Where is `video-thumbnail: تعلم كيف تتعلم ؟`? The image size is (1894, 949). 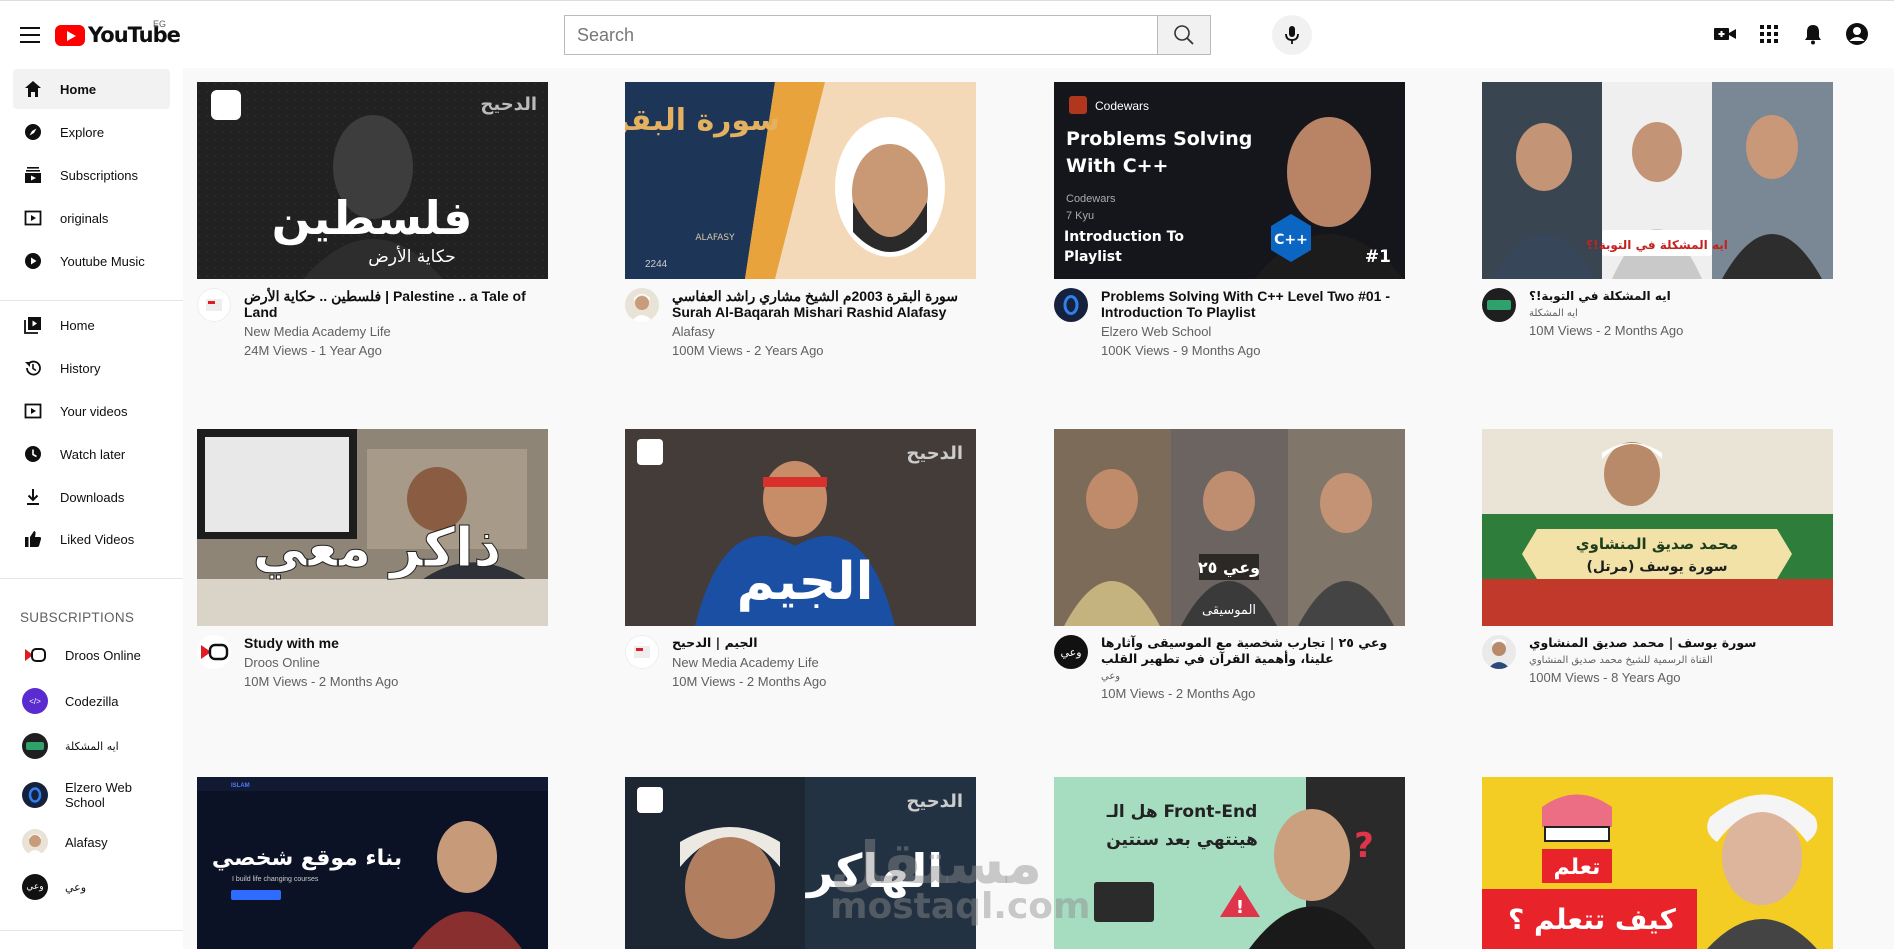
video-thumbnail: تعلم كيف تتعلم ؟ is located at coordinates (1657, 863).